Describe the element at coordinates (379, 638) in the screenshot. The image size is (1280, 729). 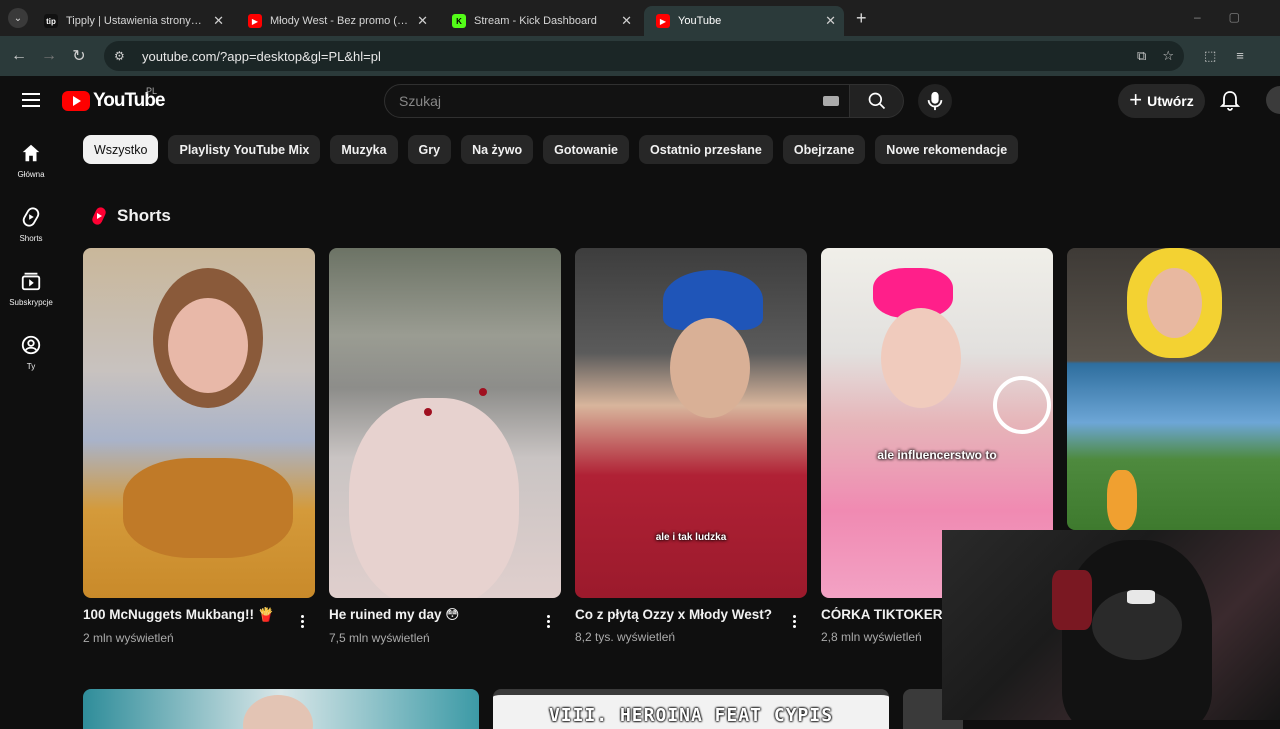
I see `short-views: 7,5 mln wyświetleń` at that location.